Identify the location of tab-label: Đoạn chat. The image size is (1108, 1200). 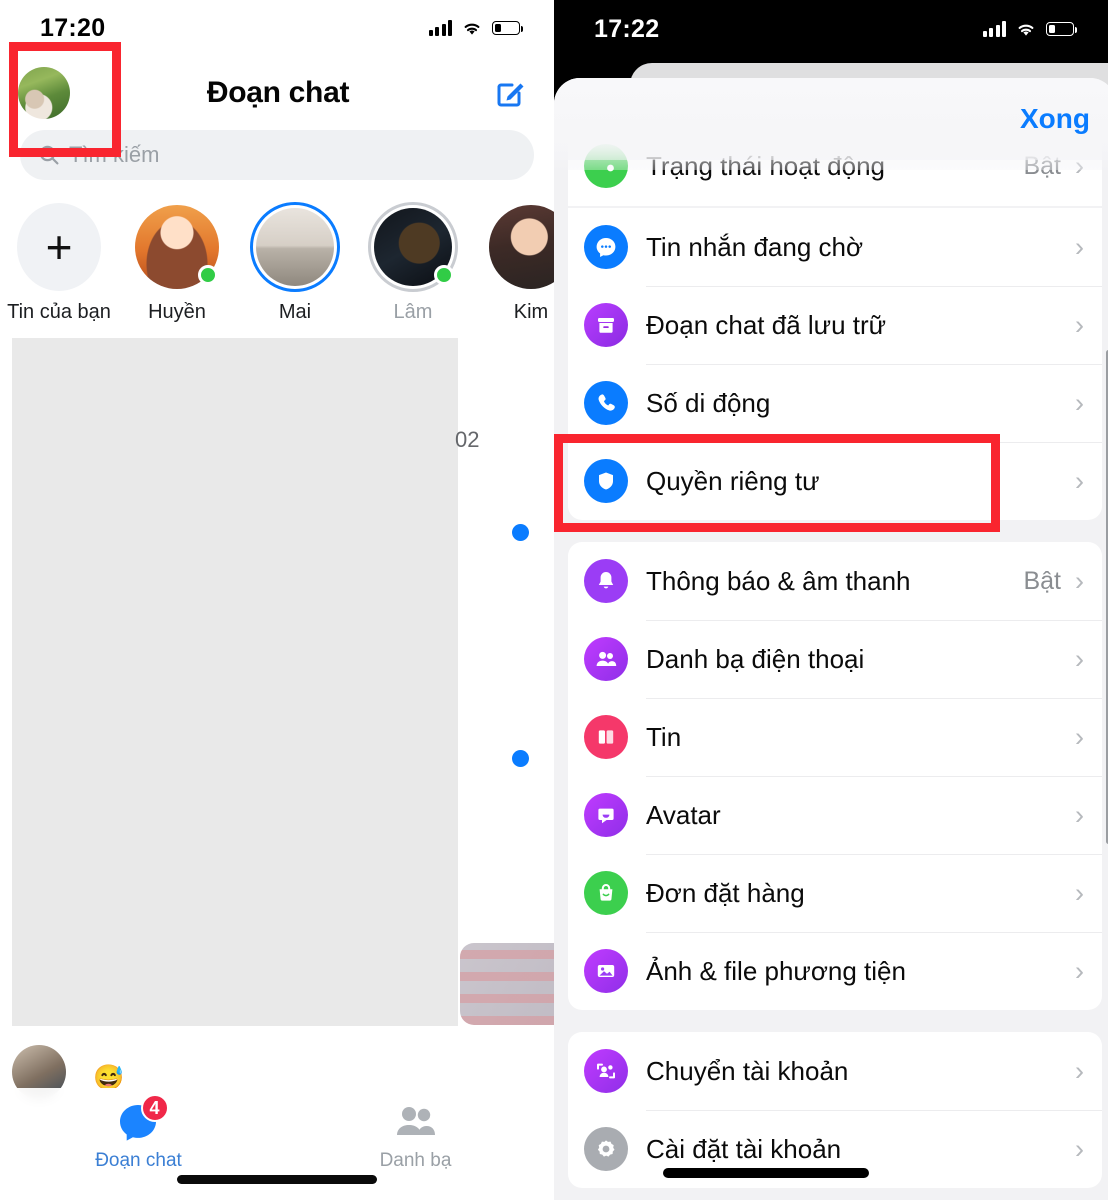
(138, 1160).